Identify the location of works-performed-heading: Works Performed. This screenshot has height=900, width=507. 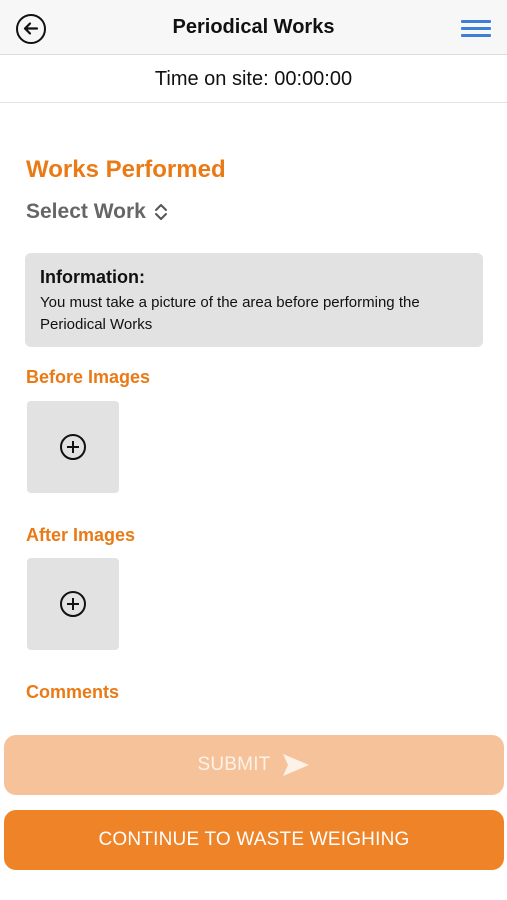
(126, 169).